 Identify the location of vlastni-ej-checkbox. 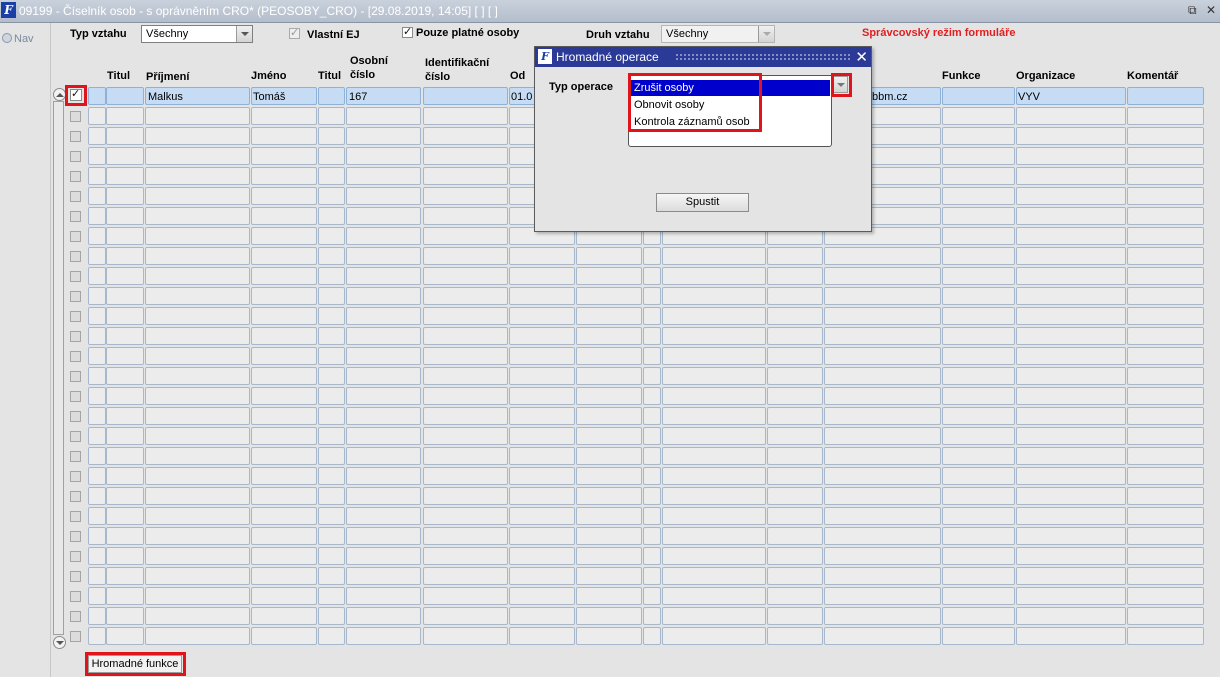
(294, 32).